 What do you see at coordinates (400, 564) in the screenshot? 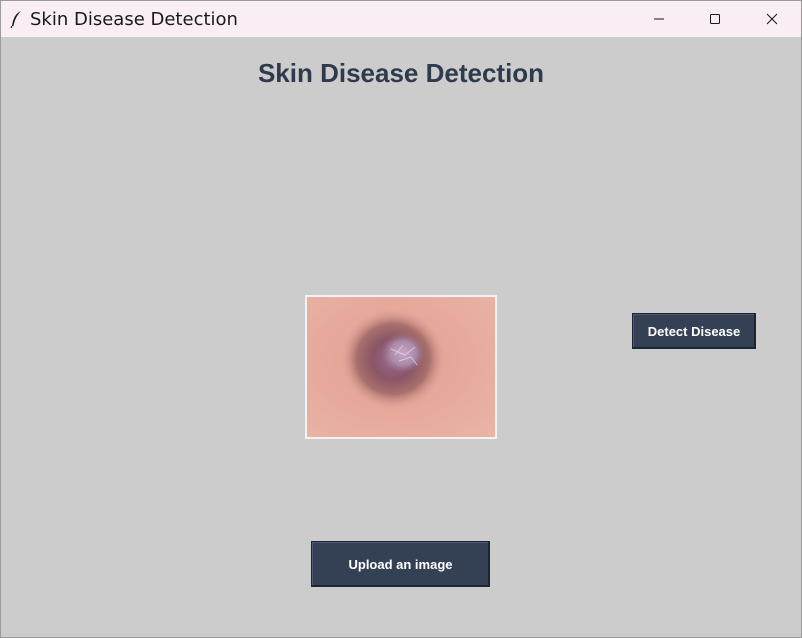
I see `upload-image-button: Upload an image` at bounding box center [400, 564].